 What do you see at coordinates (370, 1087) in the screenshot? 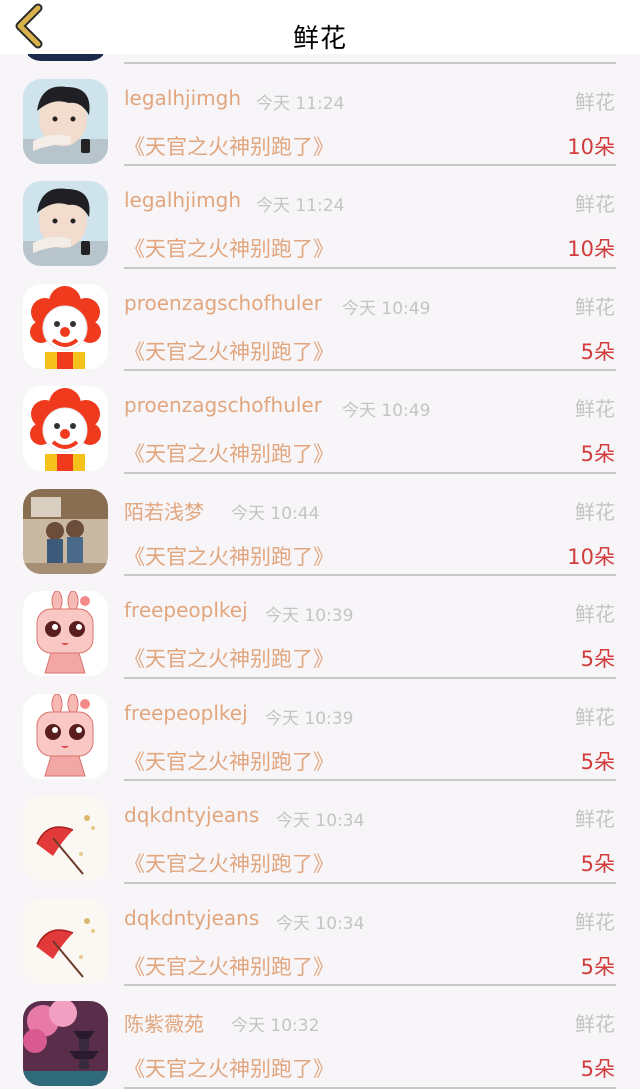
I see `row-divider` at bounding box center [370, 1087].